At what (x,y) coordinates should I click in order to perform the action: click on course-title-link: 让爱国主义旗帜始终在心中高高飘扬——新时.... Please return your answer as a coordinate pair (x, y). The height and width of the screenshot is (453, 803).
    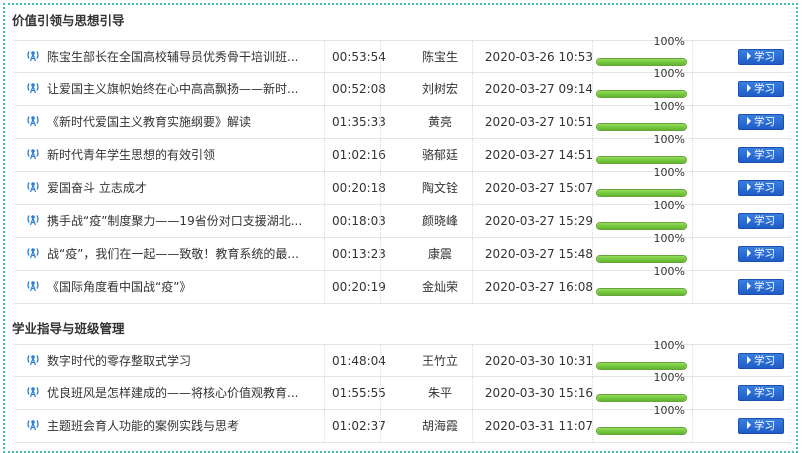
    Looking at the image, I should click on (184, 89).